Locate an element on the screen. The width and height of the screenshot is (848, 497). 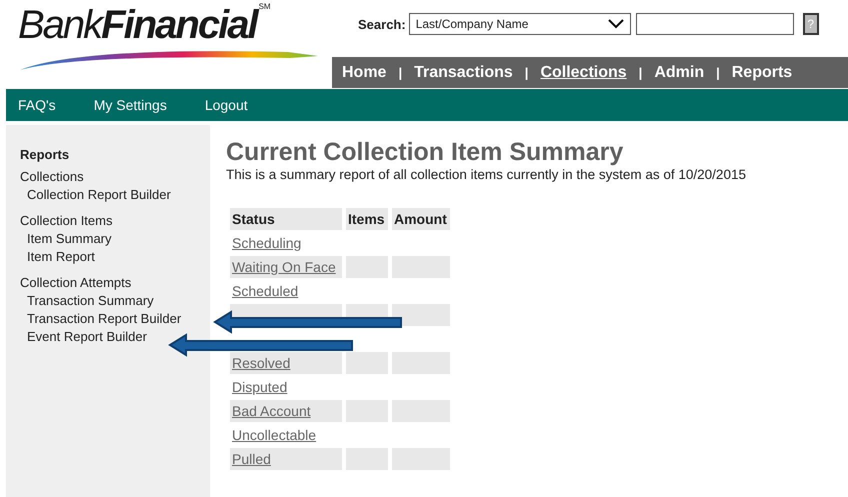
search-label: Search: is located at coordinates (382, 24).